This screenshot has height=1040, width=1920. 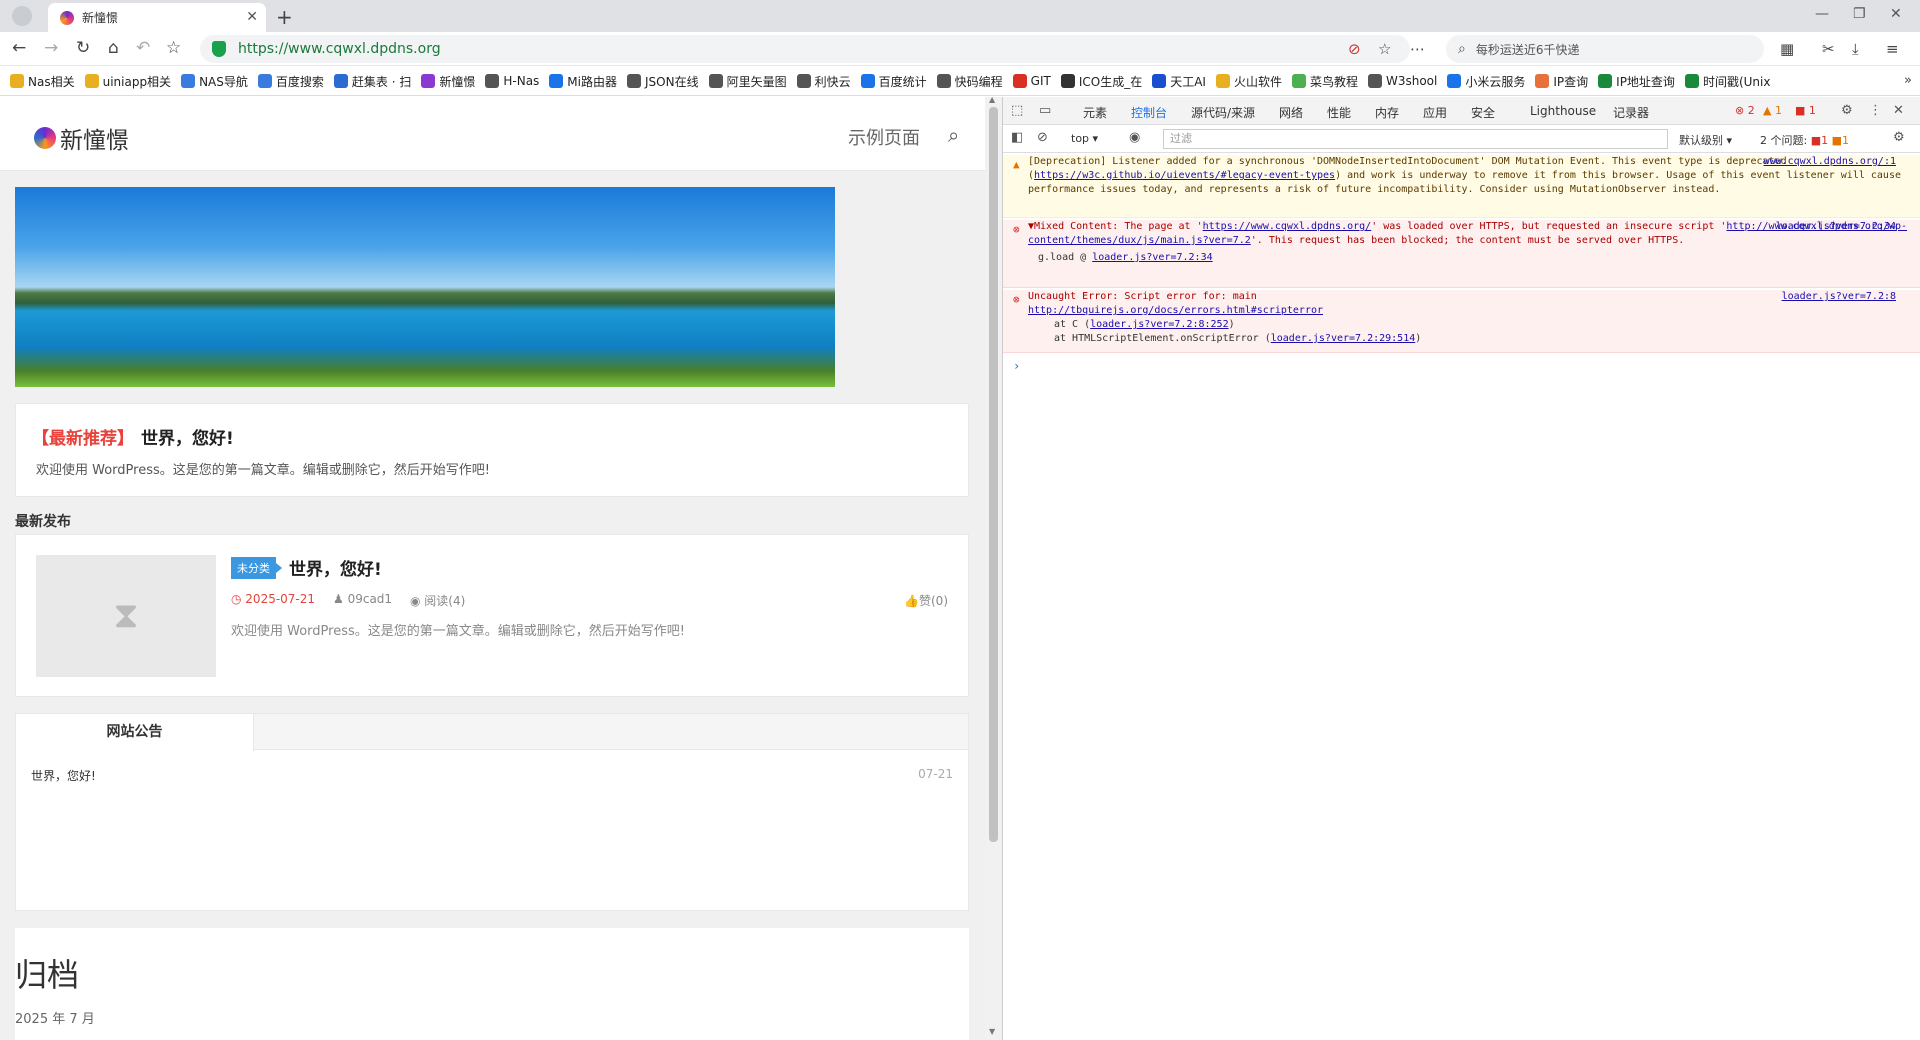 I want to click on browser-logo-icon, so click(x=22, y=16).